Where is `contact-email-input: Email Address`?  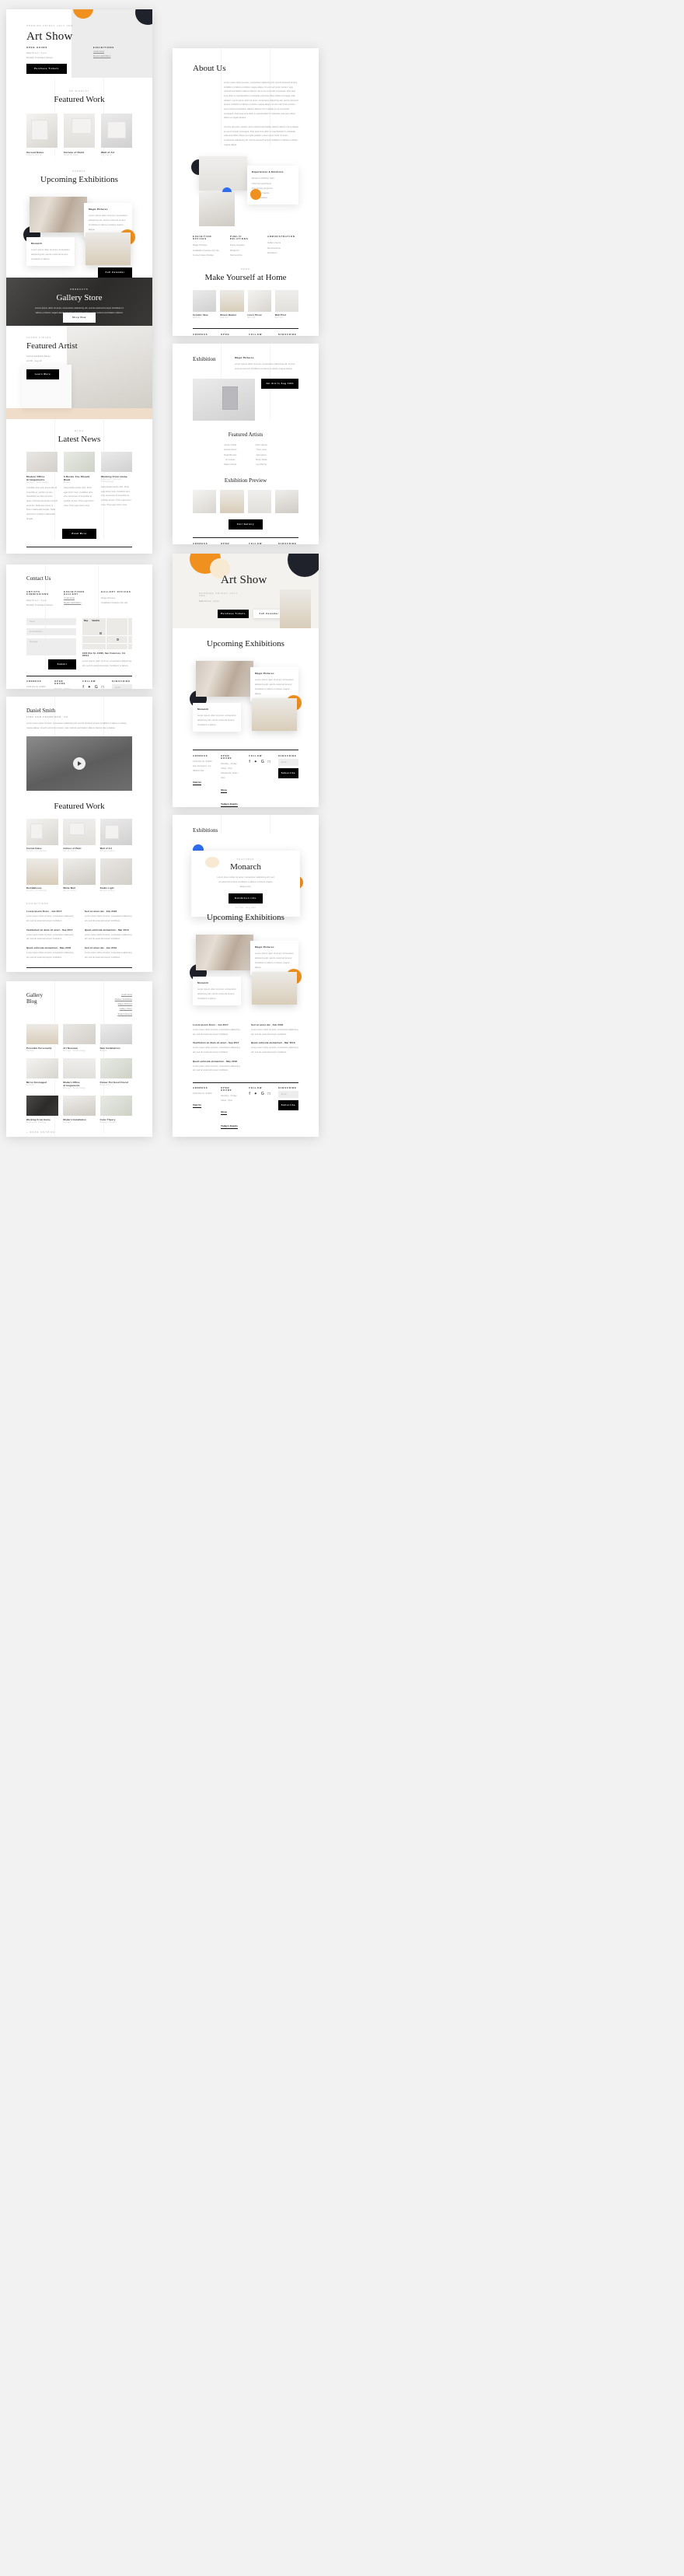 contact-email-input: Email Address is located at coordinates (51, 632).